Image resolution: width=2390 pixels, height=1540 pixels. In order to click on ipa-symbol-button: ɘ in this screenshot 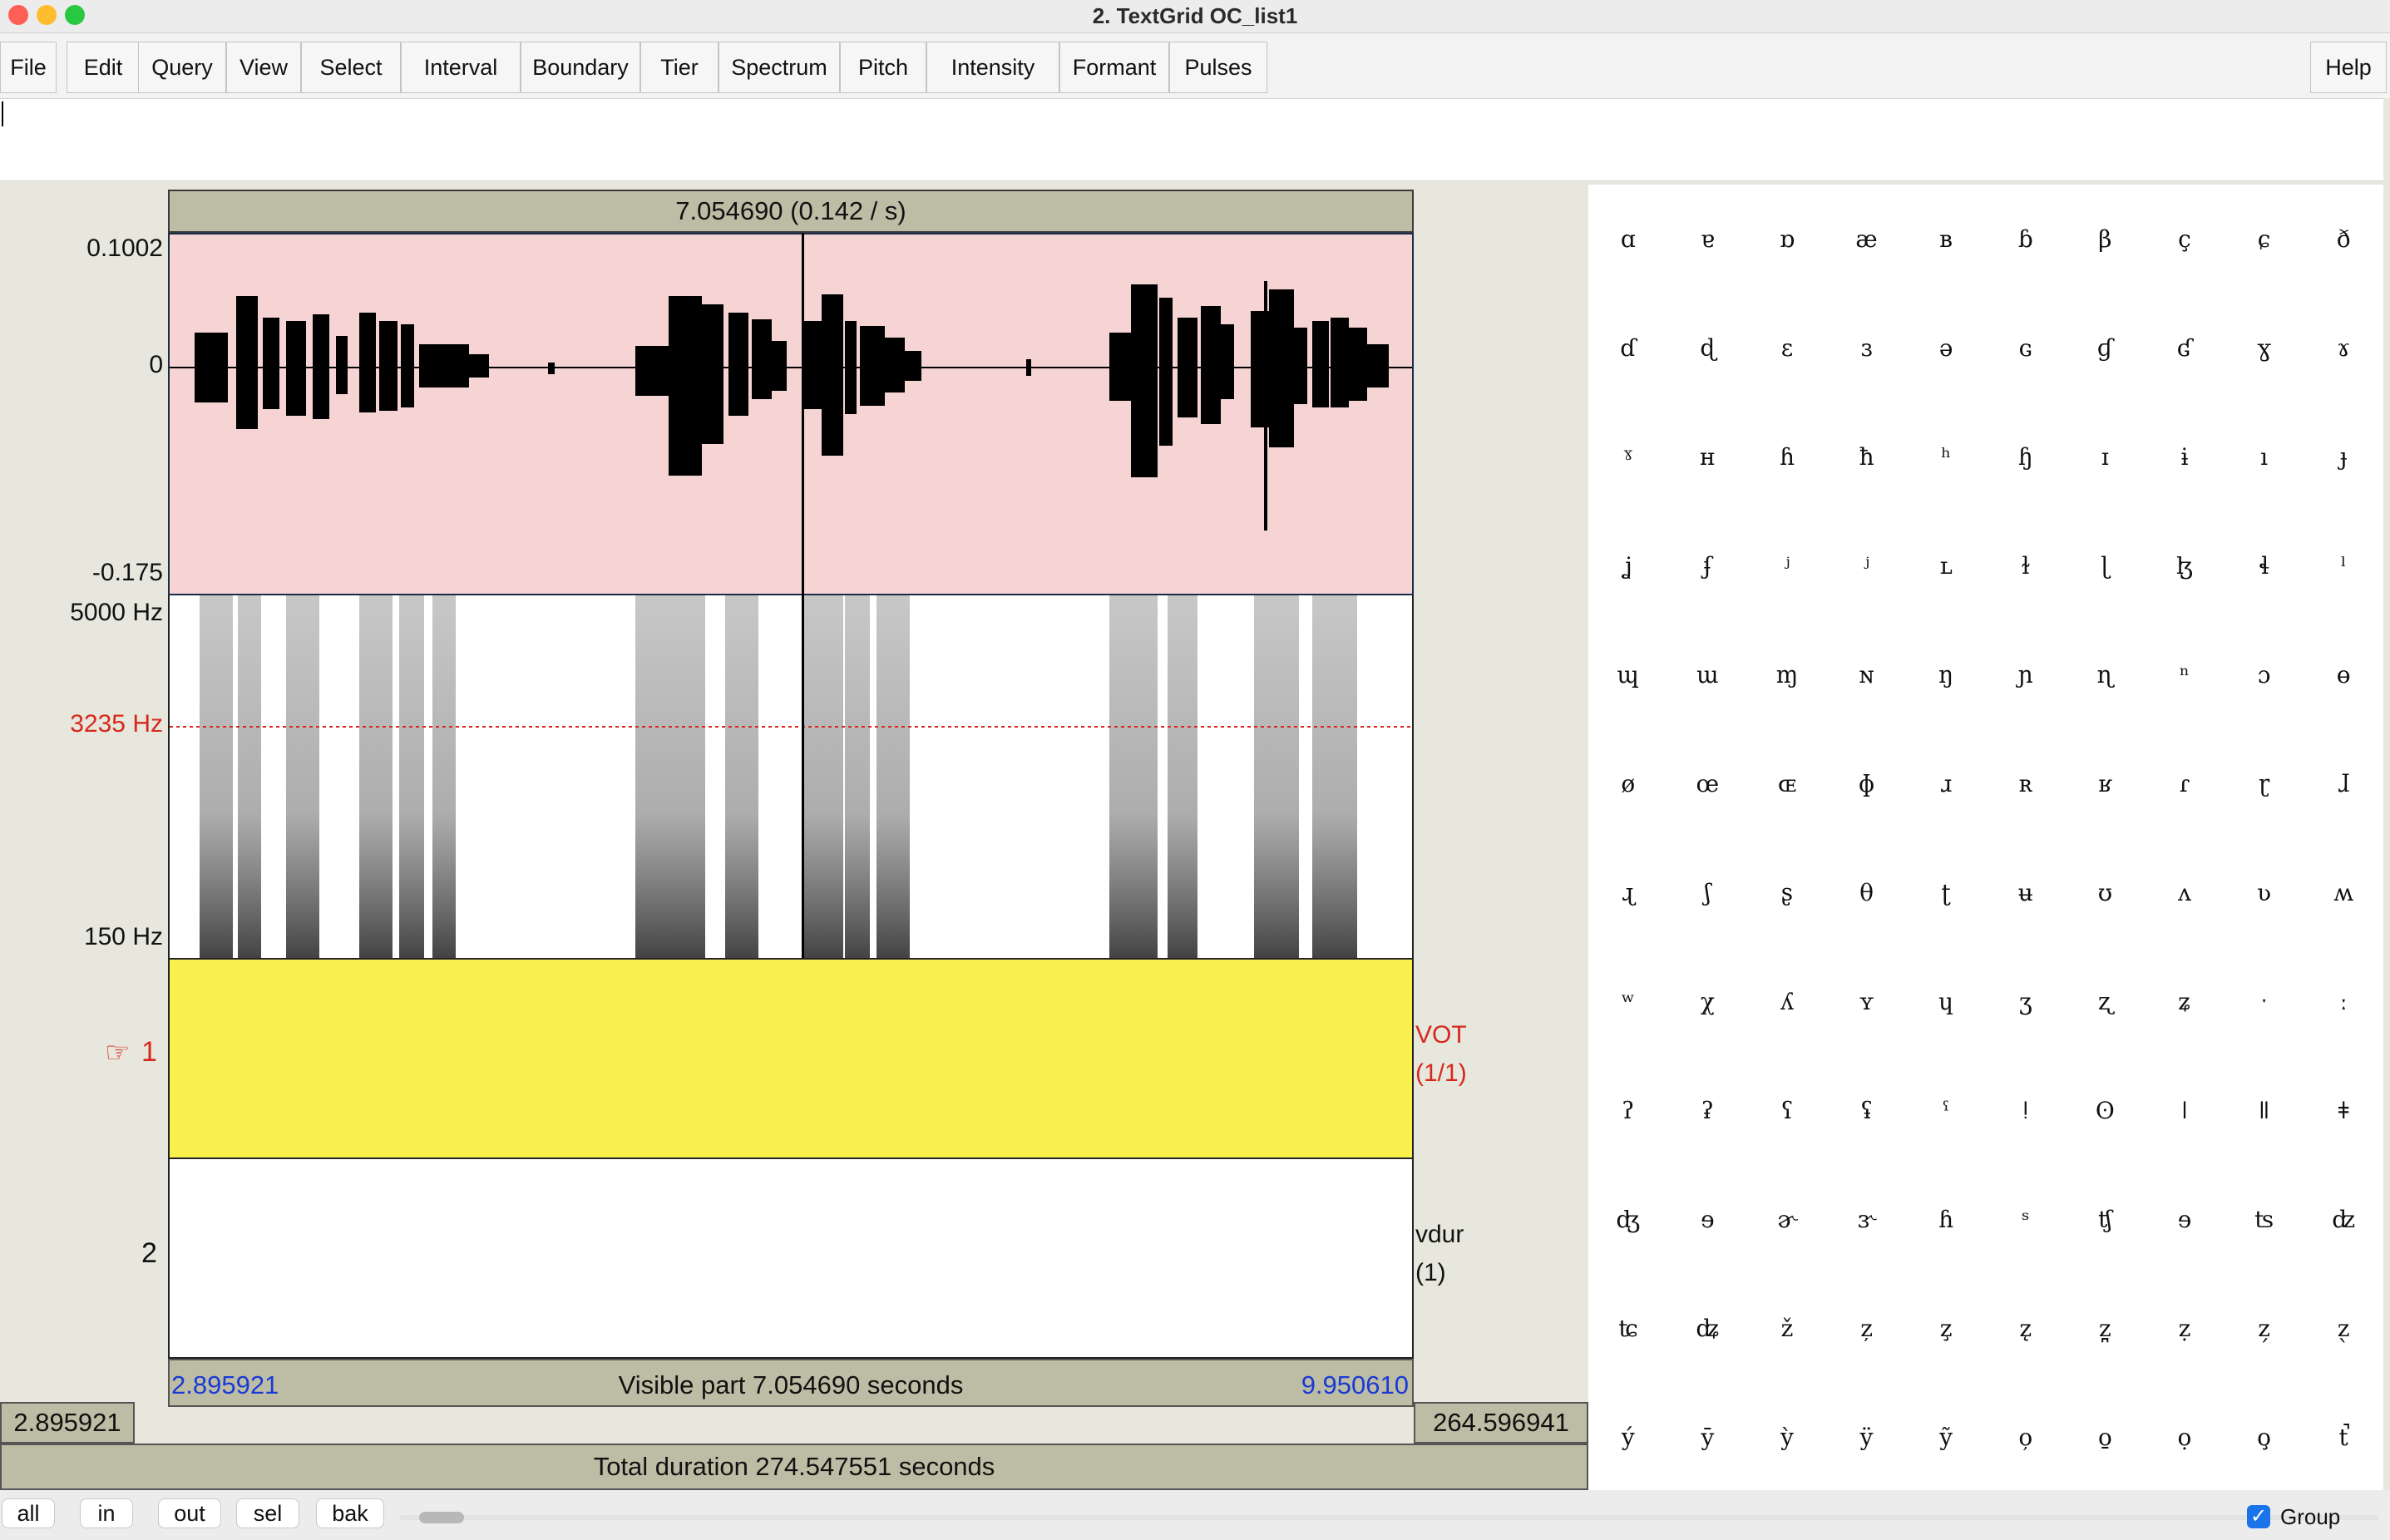, I will do `click(2185, 1220)`.